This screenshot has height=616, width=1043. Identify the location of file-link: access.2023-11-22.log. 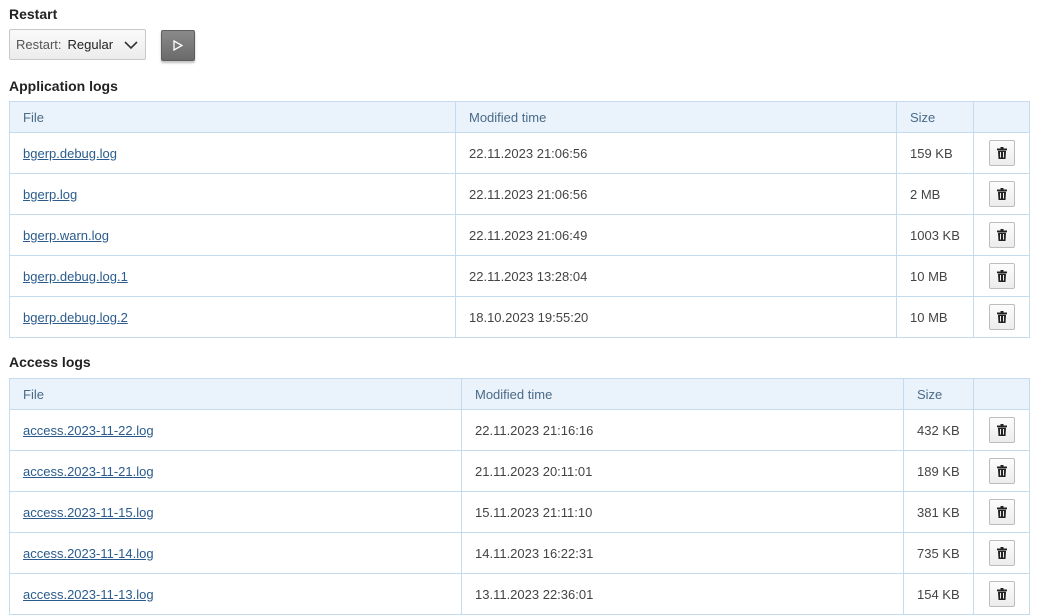
(88, 430).